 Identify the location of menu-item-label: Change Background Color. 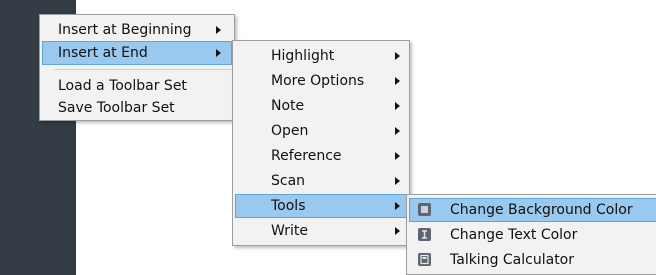
(541, 210).